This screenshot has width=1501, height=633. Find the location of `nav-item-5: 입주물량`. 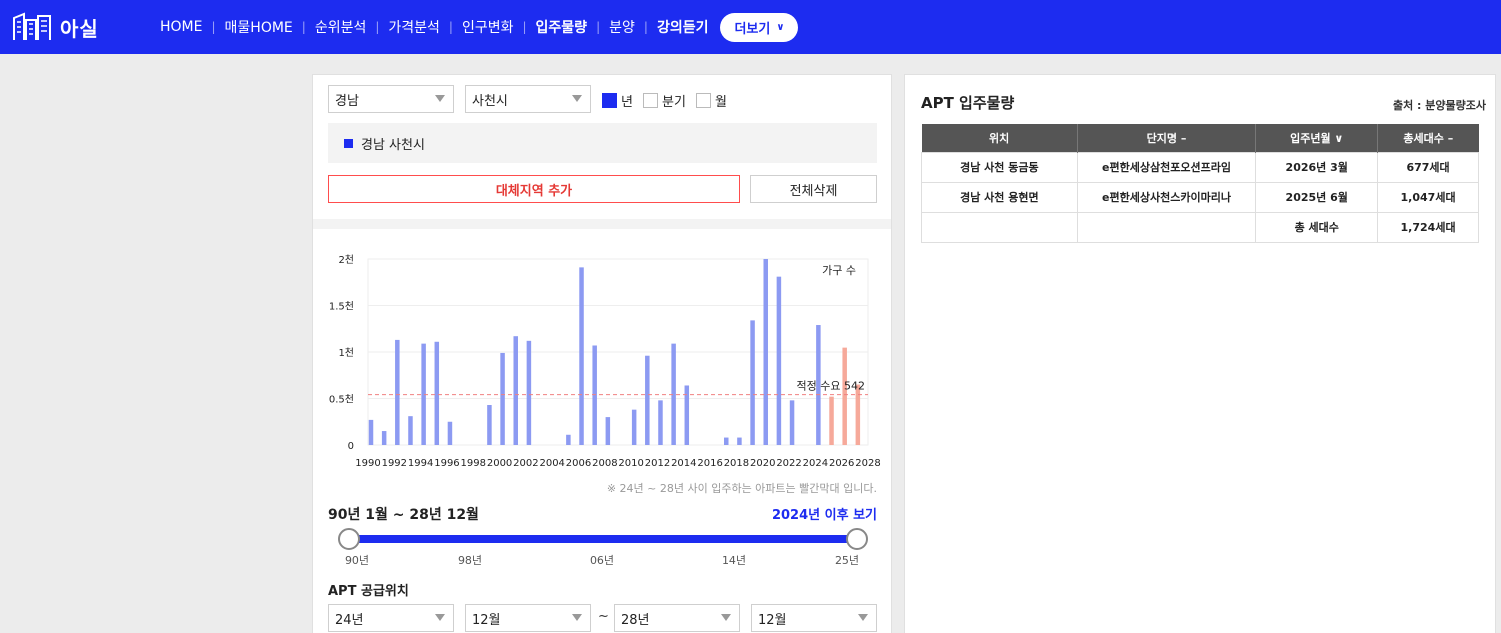

nav-item-5: 입주물량 is located at coordinates (562, 27).